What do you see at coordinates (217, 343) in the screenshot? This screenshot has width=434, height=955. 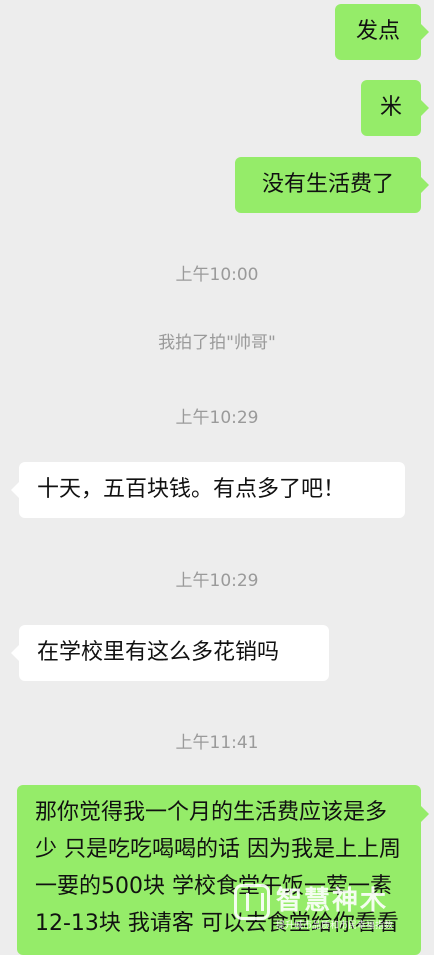 I see `pat-notification: 我拍了拍"帅哥"` at bounding box center [217, 343].